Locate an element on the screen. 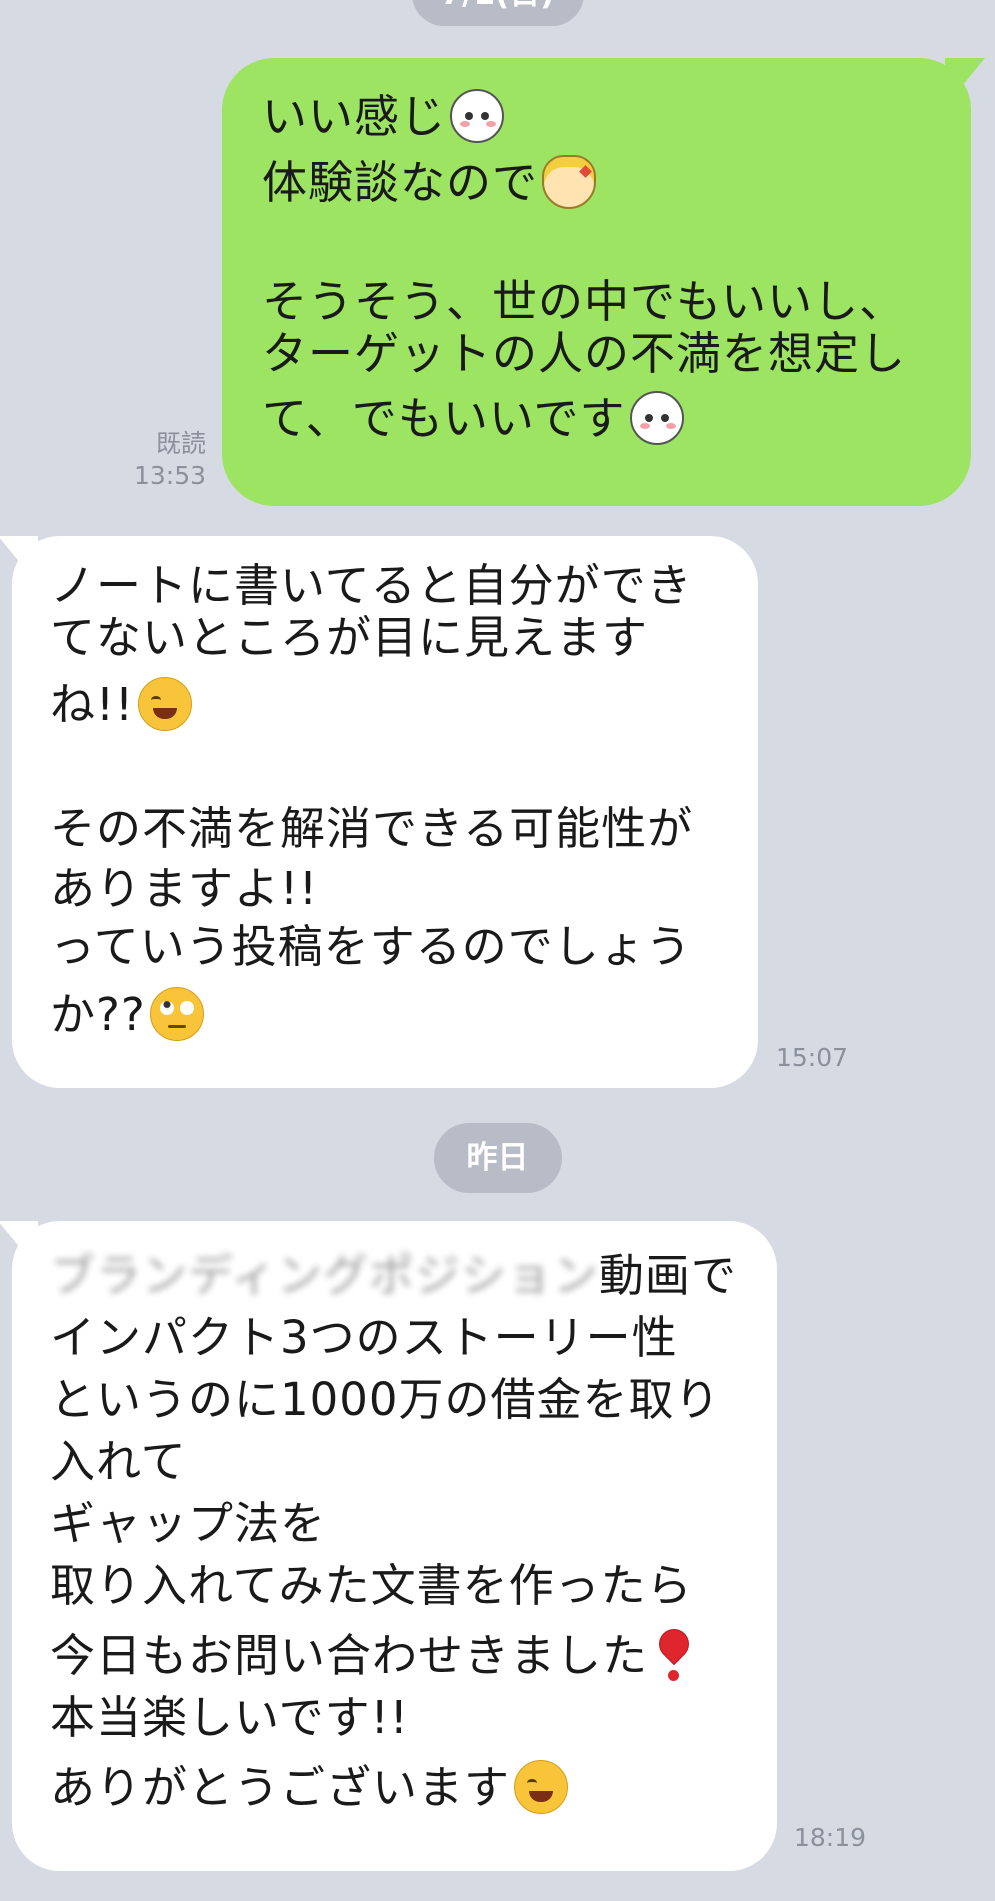 This screenshot has height=1901, width=995. message-line: てないところが目に見えます is located at coordinates (349, 637).